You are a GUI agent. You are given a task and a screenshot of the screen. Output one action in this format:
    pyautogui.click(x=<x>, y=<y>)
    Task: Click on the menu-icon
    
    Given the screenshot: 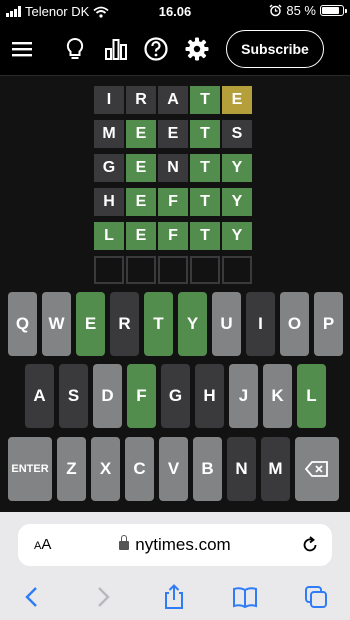 What is the action you would take?
    pyautogui.click(x=22, y=49)
    